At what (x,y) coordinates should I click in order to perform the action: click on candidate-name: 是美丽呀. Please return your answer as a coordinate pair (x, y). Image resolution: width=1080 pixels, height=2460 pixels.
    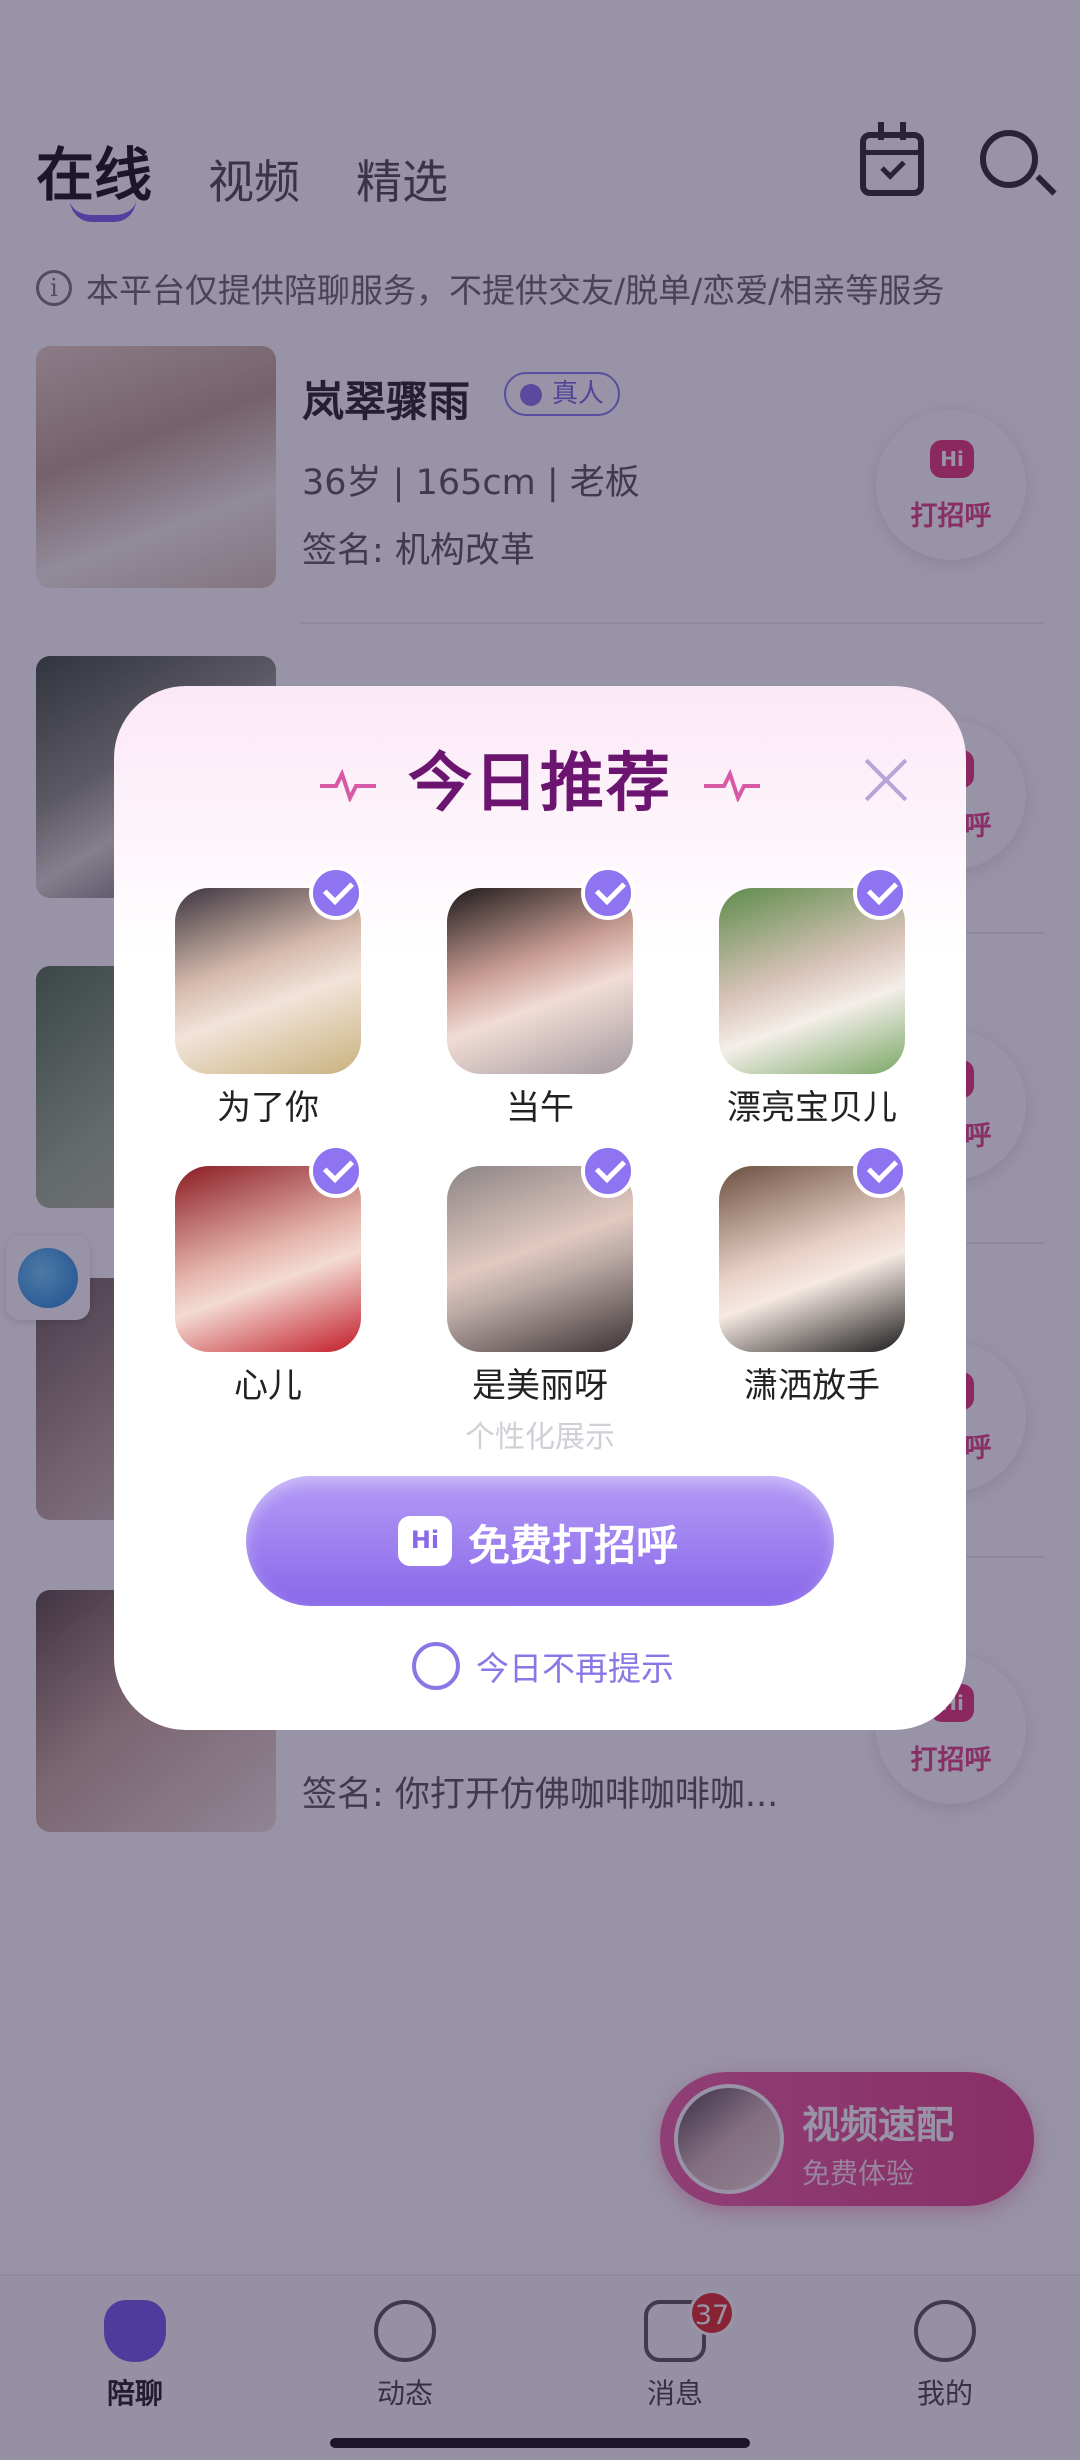
    Looking at the image, I should click on (540, 1386).